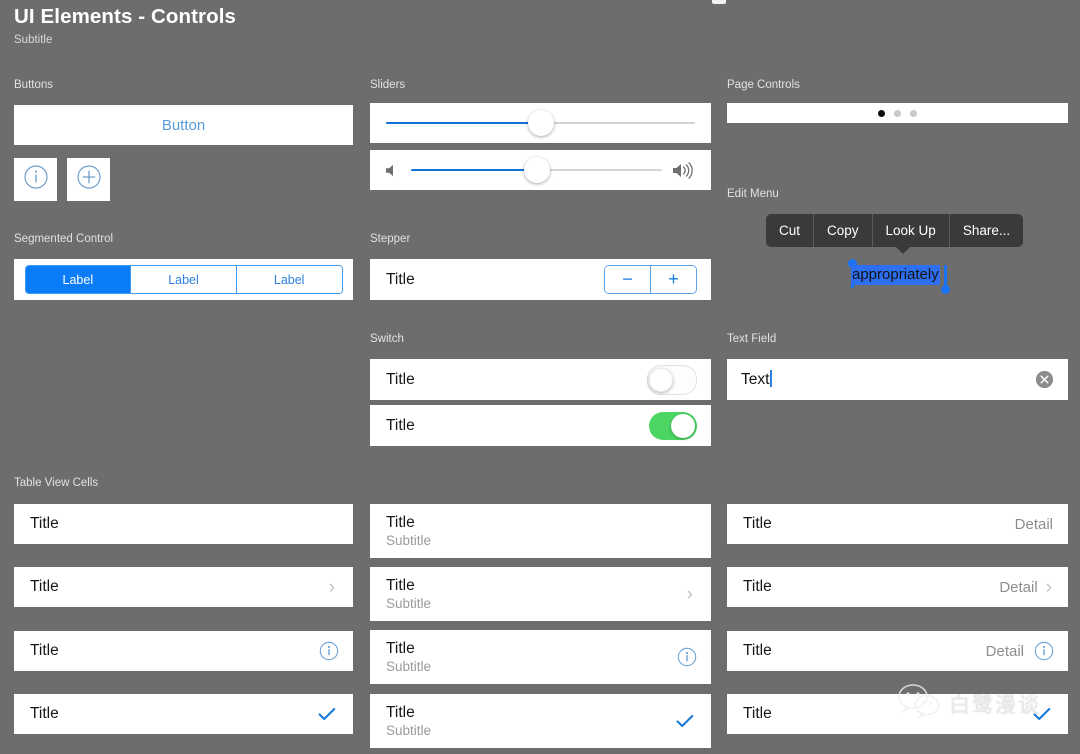 This screenshot has height=754, width=1080. What do you see at coordinates (1044, 379) in the screenshot?
I see `clear-circle-icon` at bounding box center [1044, 379].